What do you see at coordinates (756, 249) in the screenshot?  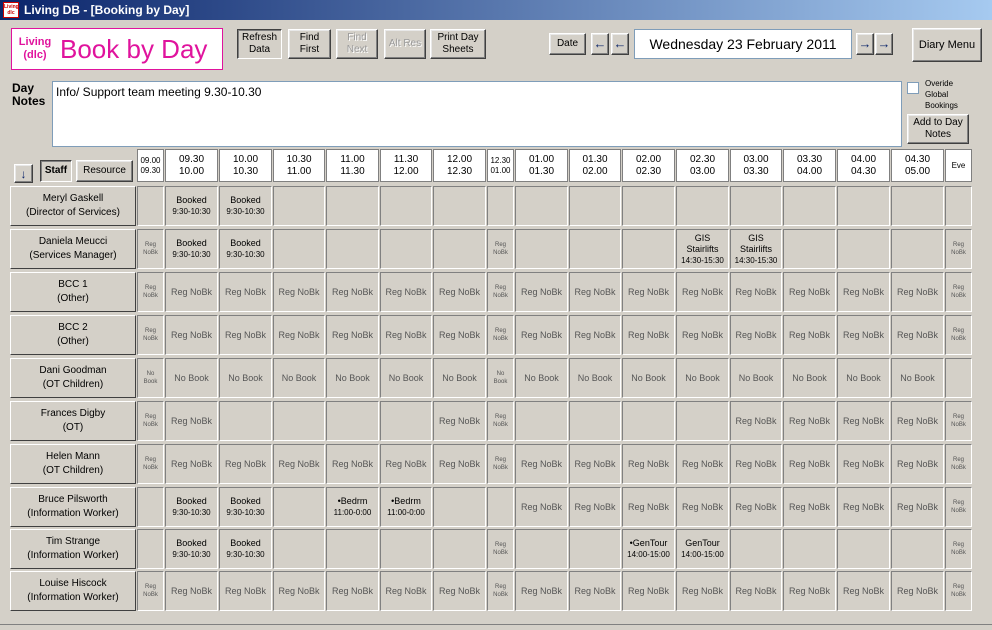 I see `booking-slot-booked: GIS Stairlifts 14:30-15:30` at bounding box center [756, 249].